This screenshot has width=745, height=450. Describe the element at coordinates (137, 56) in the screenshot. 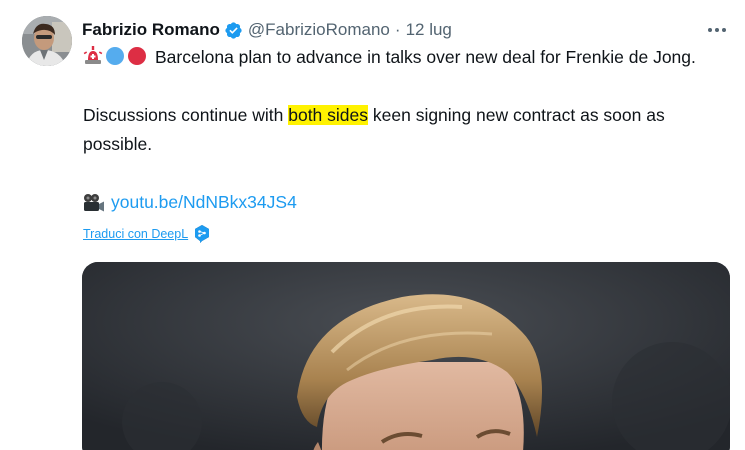

I see `red-circle-emoji` at that location.